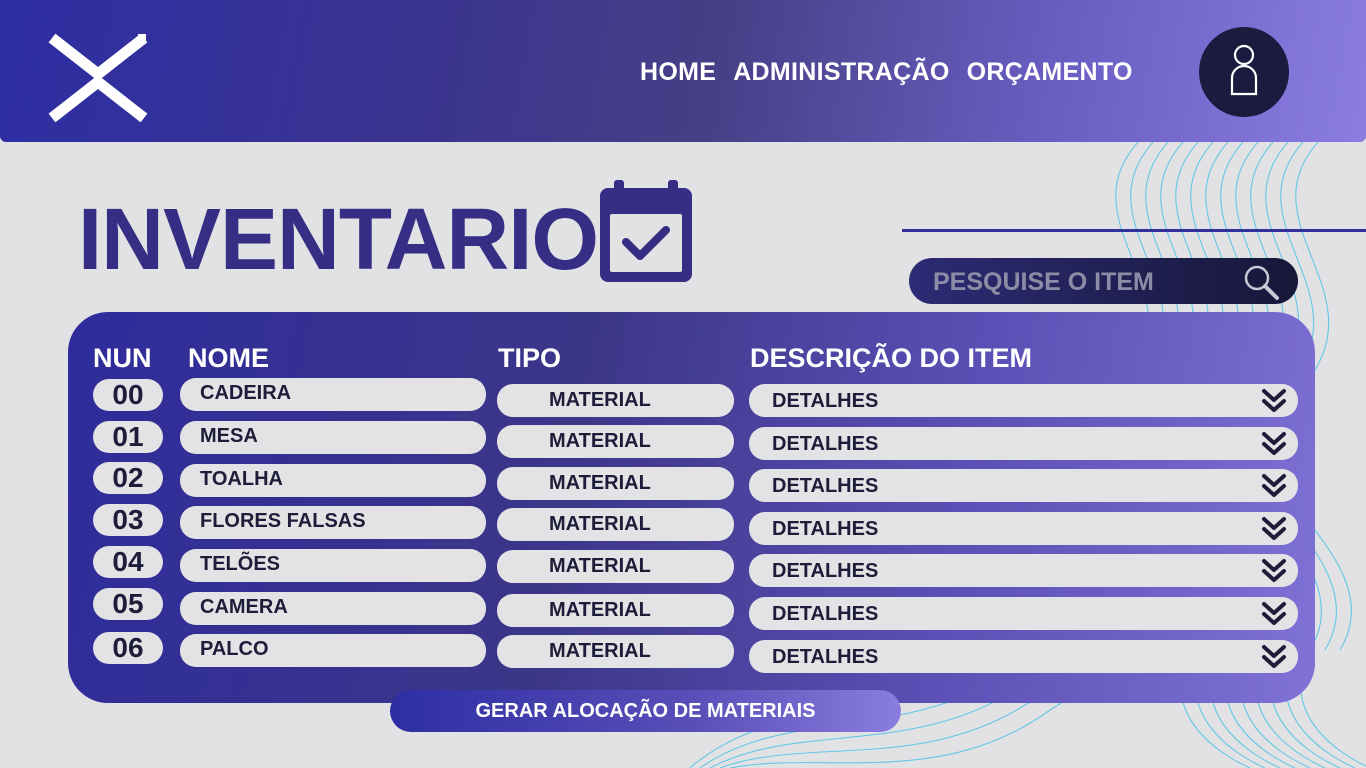 The image size is (1366, 768). Describe the element at coordinates (841, 72) in the screenshot. I see `nav-administracao: ADMINISTRAÇÃO` at that location.